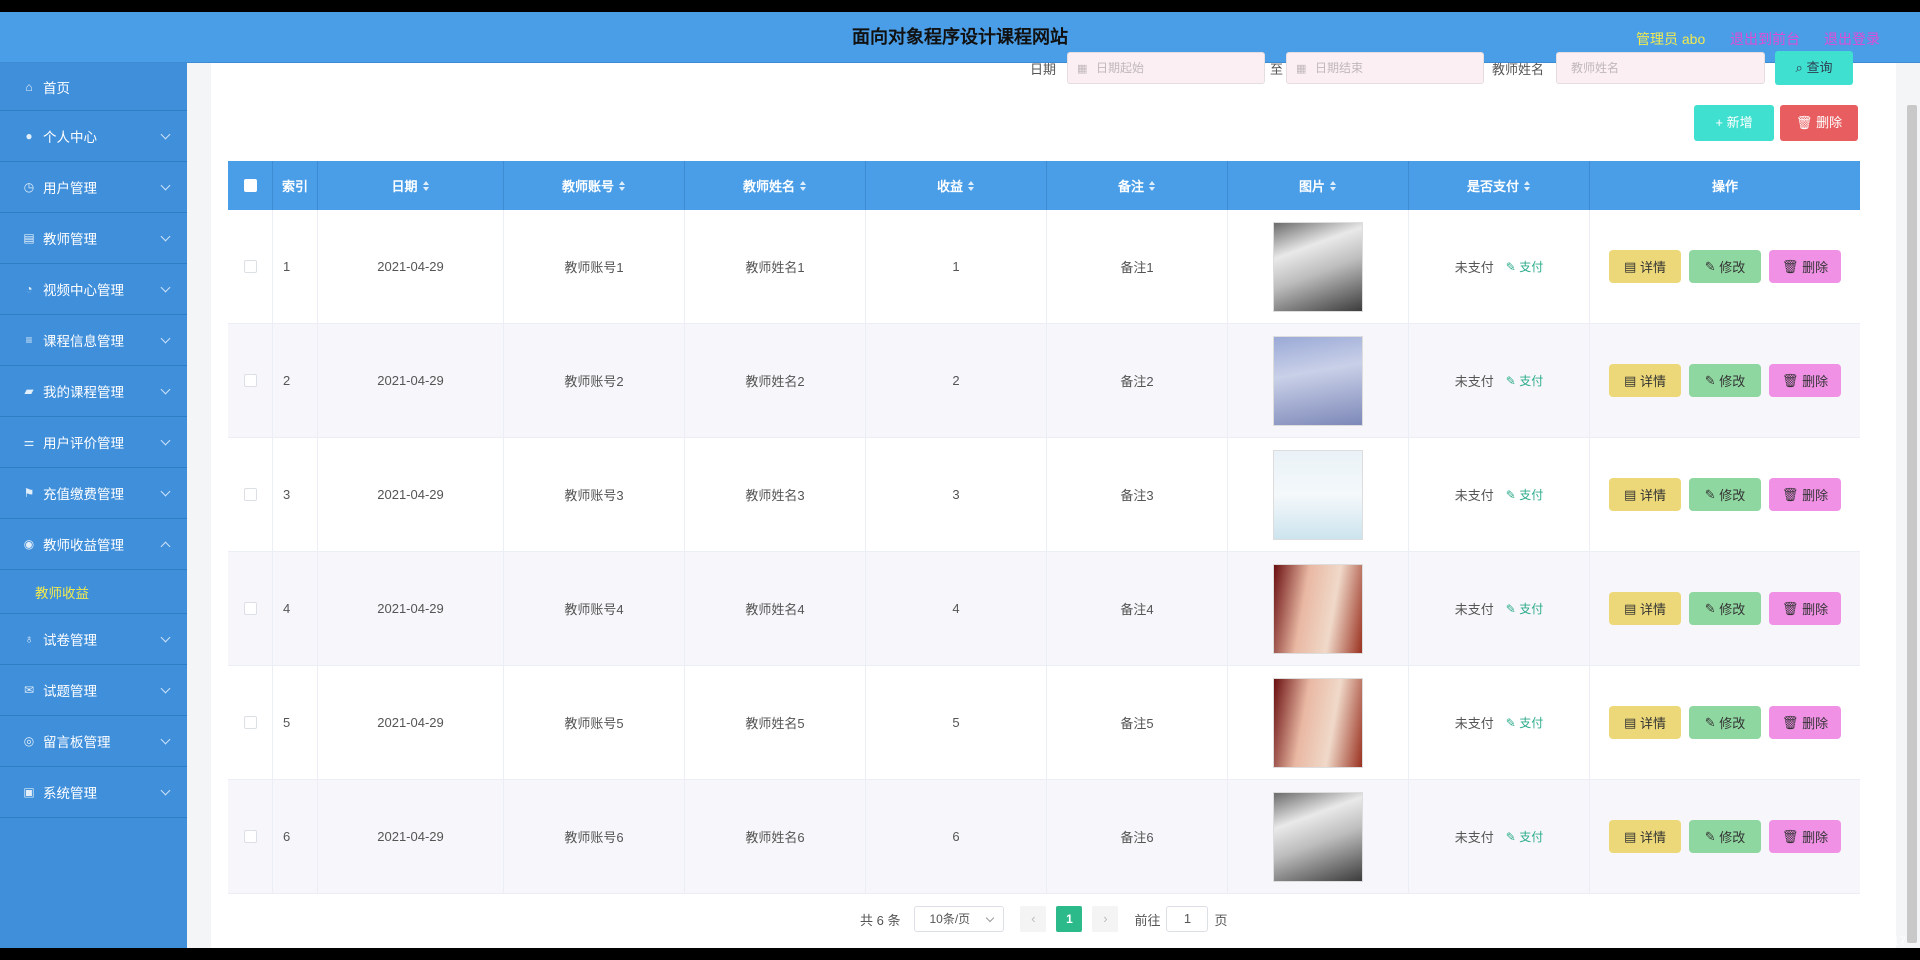 The height and width of the screenshot is (960, 1920). What do you see at coordinates (93, 391) in the screenshot?
I see `sidebar-item: ▰ 我的课程管理` at bounding box center [93, 391].